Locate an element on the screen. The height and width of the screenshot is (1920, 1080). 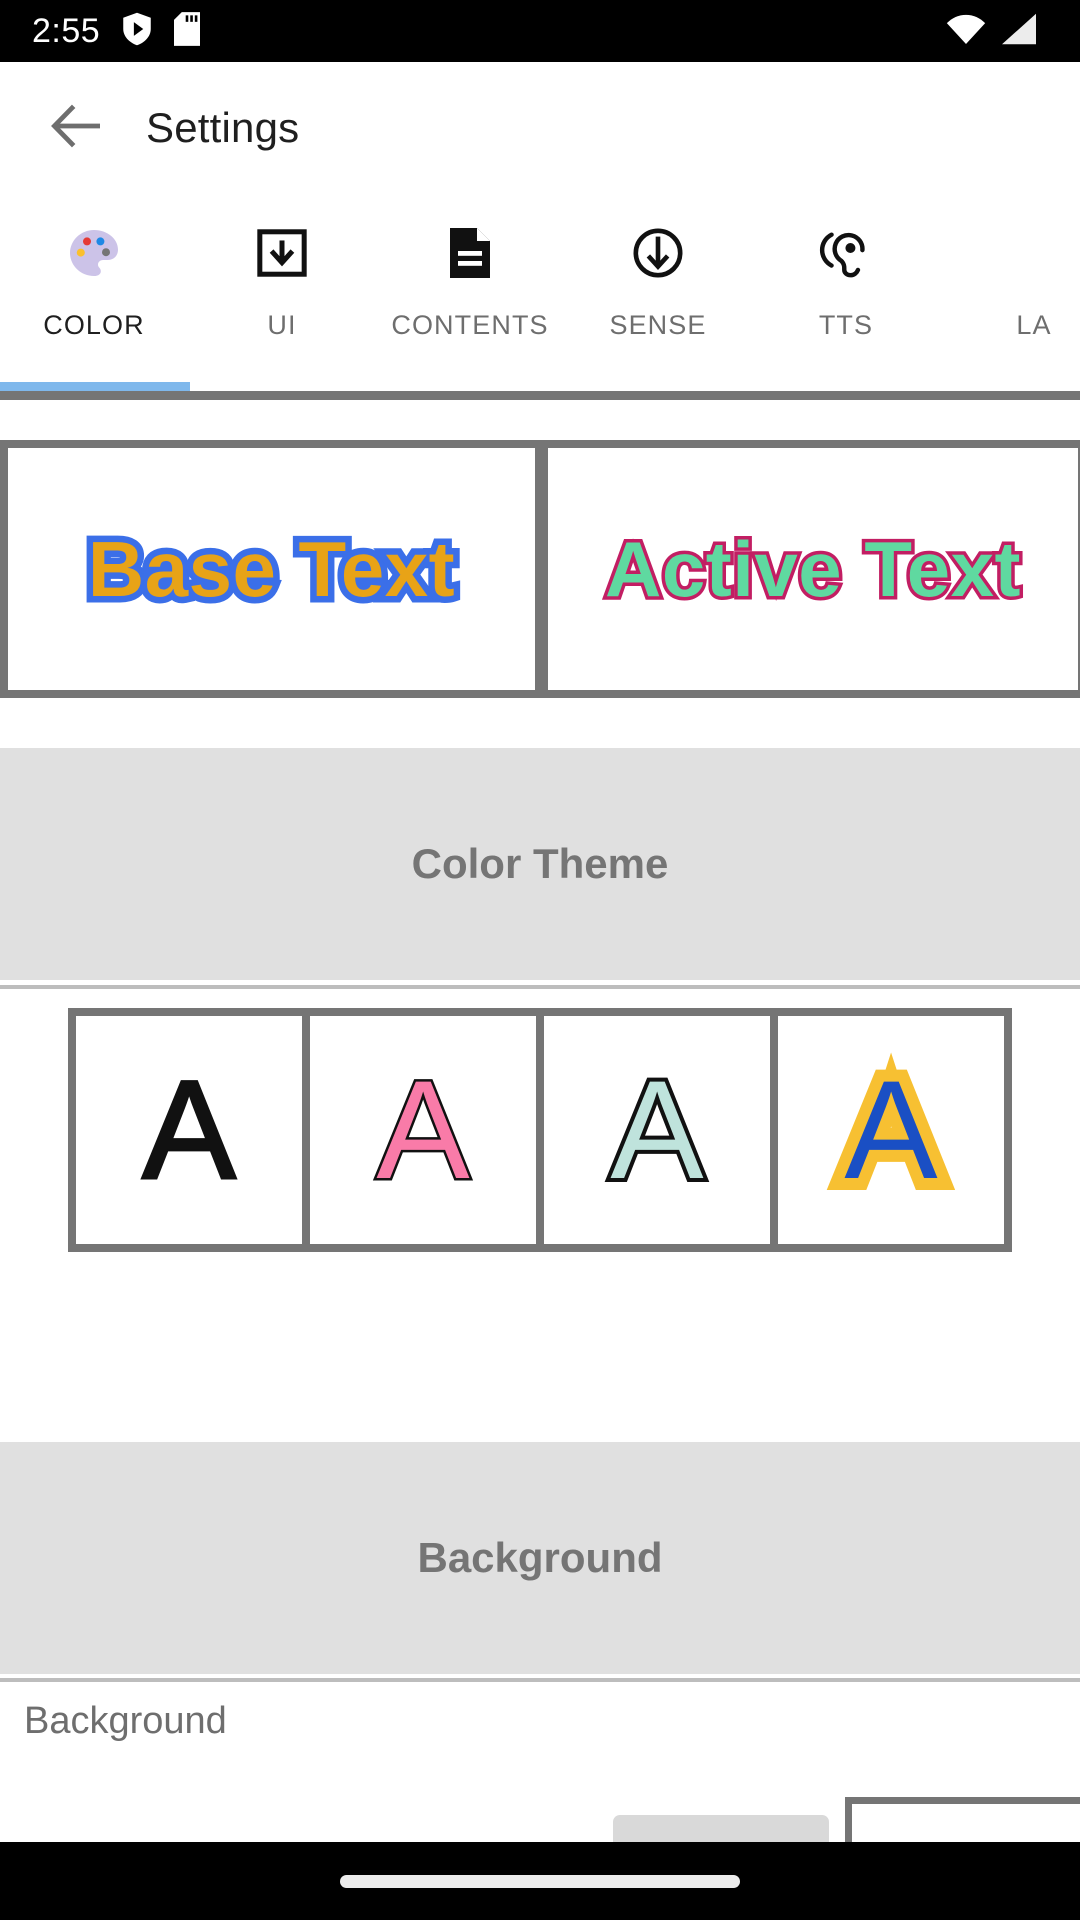
theme-swatch-black: A is located at coordinates (189, 1130).